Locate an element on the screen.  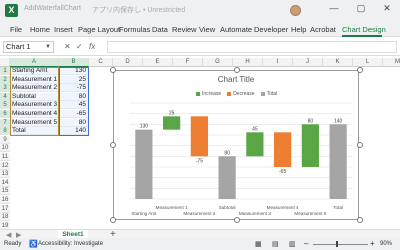
tab-insert: Insert is located at coordinates (63, 29).